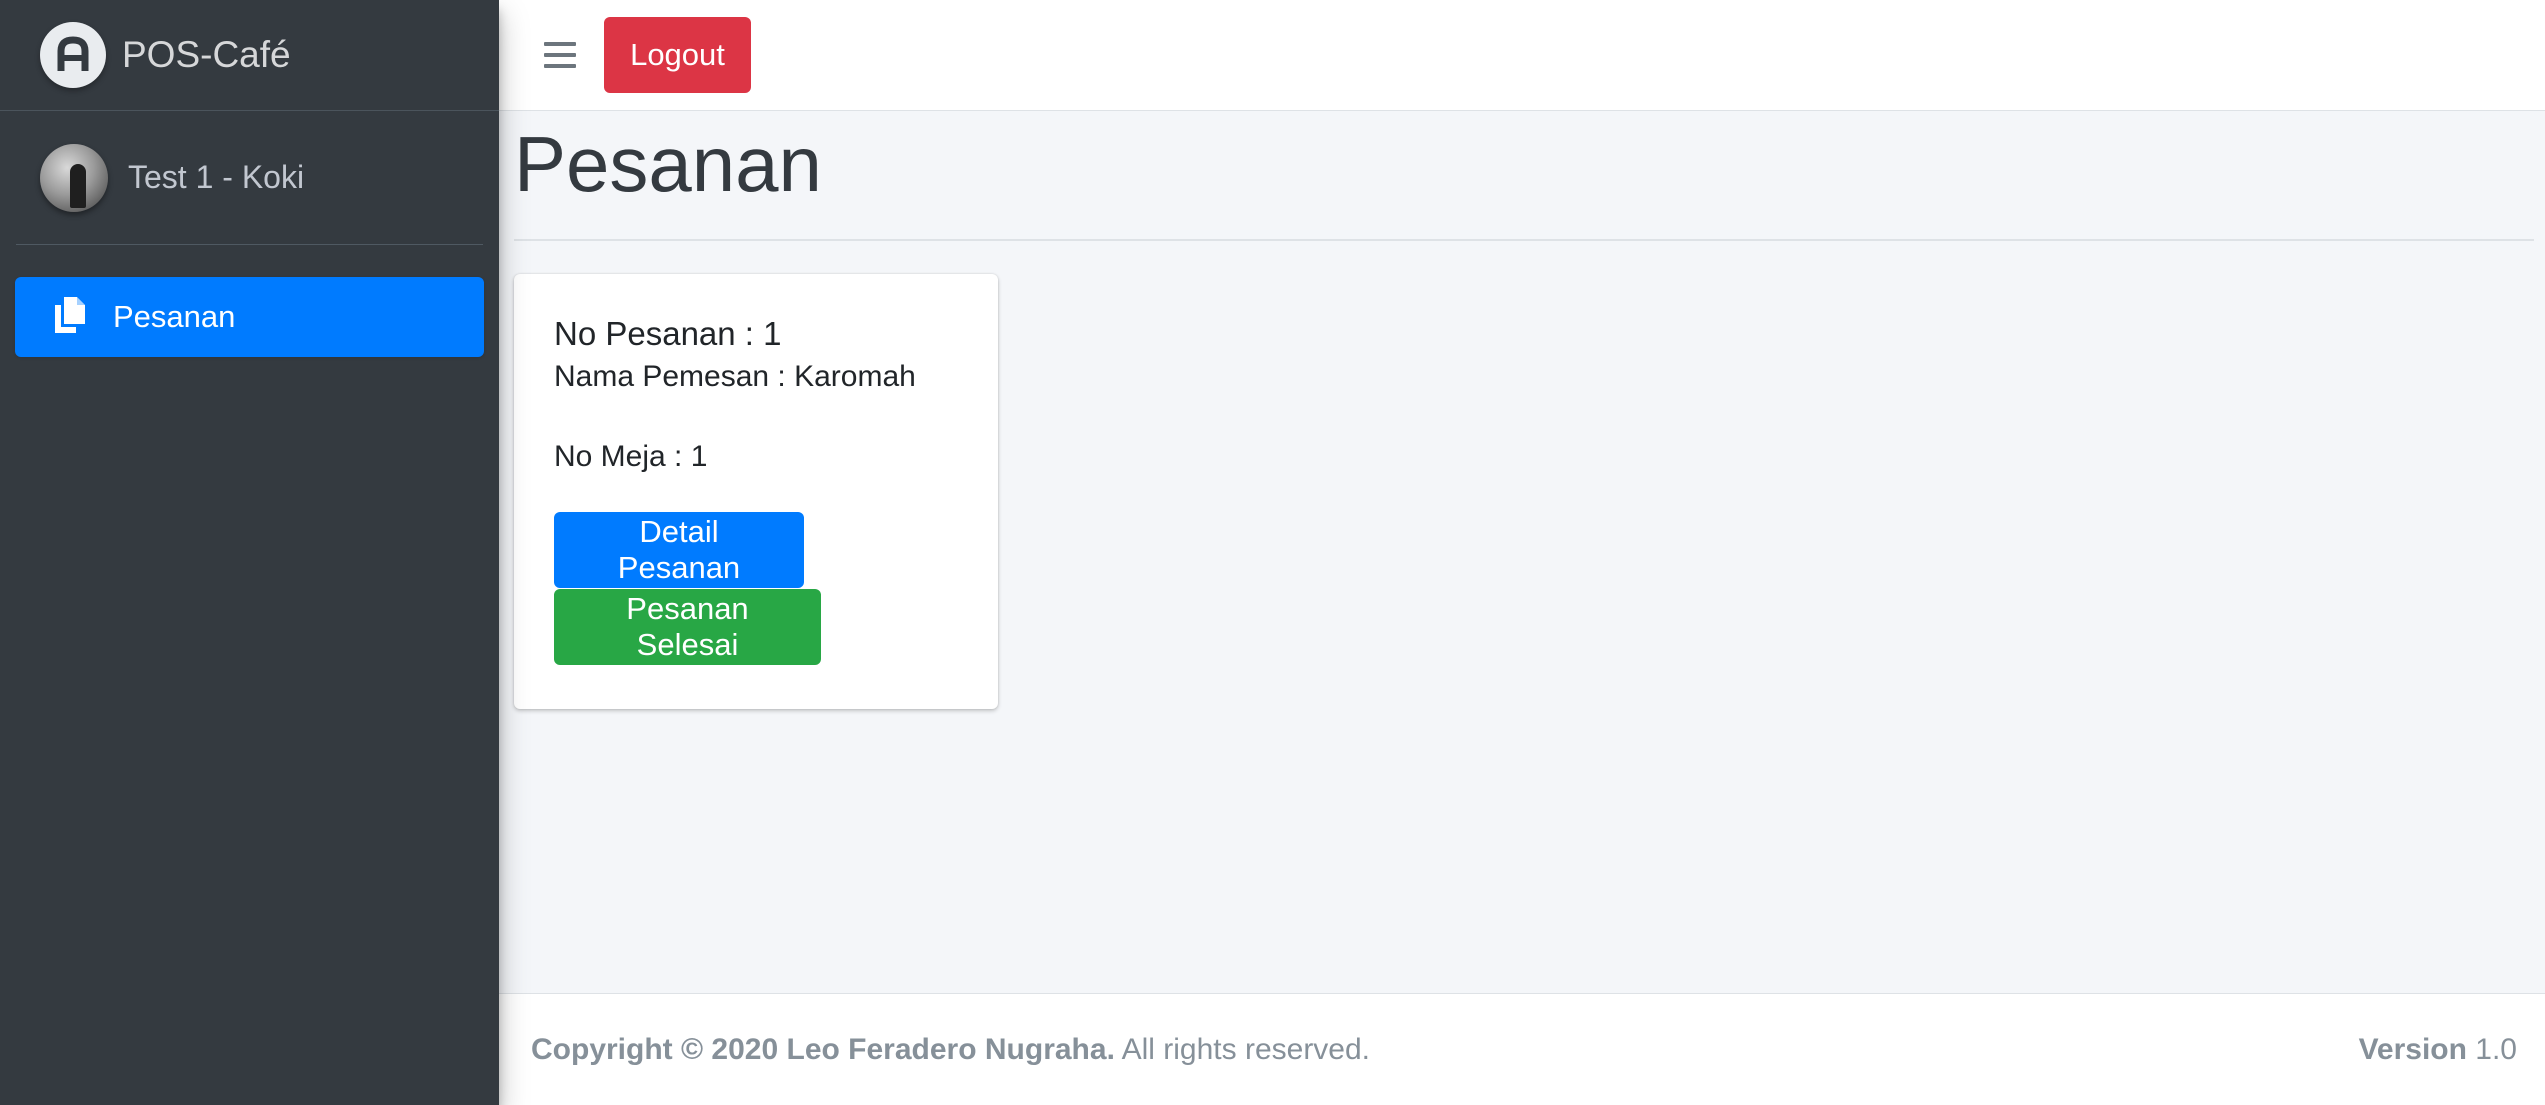  I want to click on sidebar-nav: Pesanan, so click(249, 301).